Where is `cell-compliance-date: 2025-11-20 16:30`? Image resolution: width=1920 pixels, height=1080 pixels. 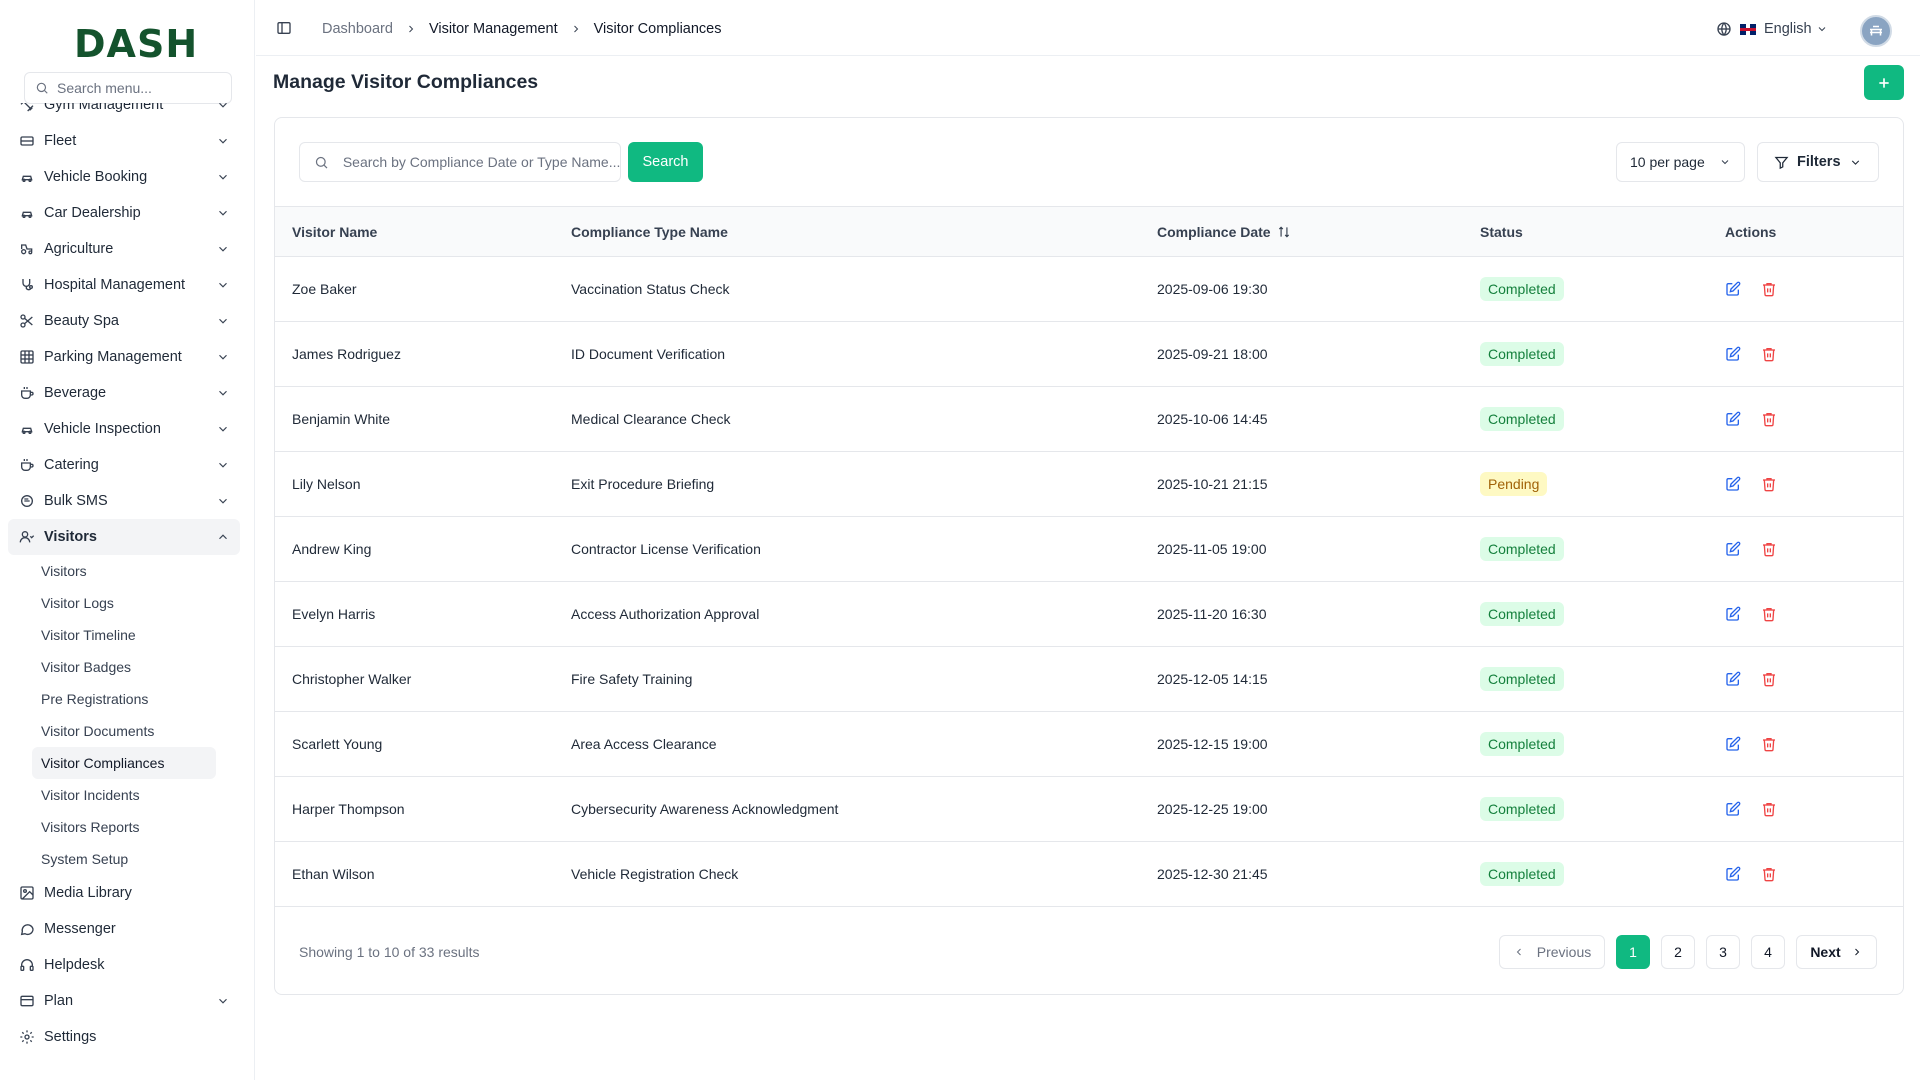 cell-compliance-date: 2025-11-20 16:30 is located at coordinates (1212, 614).